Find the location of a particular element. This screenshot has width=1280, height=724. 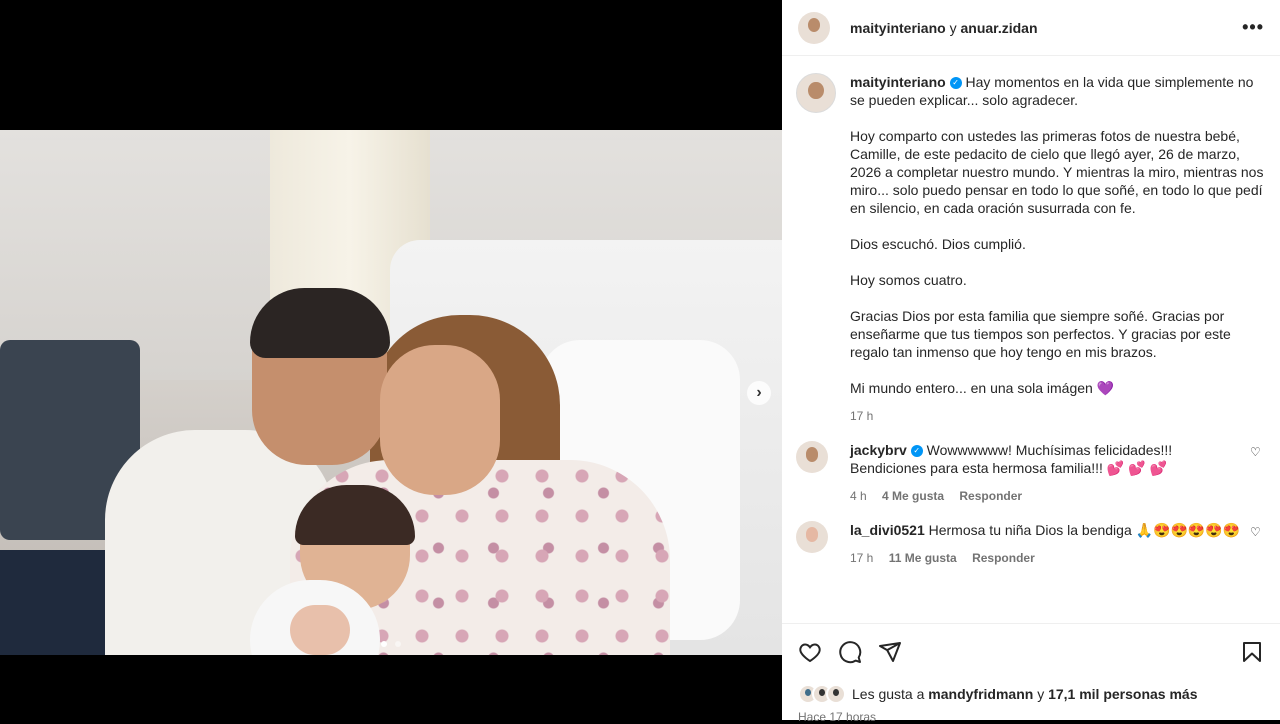

author-avatar is located at coordinates (814, 27).